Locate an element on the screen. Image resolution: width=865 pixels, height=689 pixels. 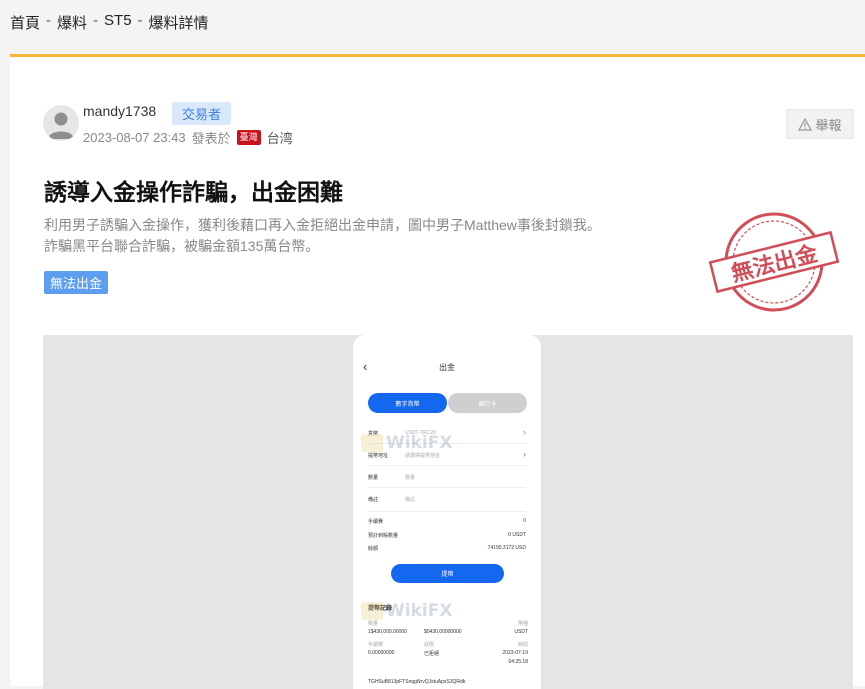
phone-record-cell: $0430,00000000 is located at coordinates (443, 632).